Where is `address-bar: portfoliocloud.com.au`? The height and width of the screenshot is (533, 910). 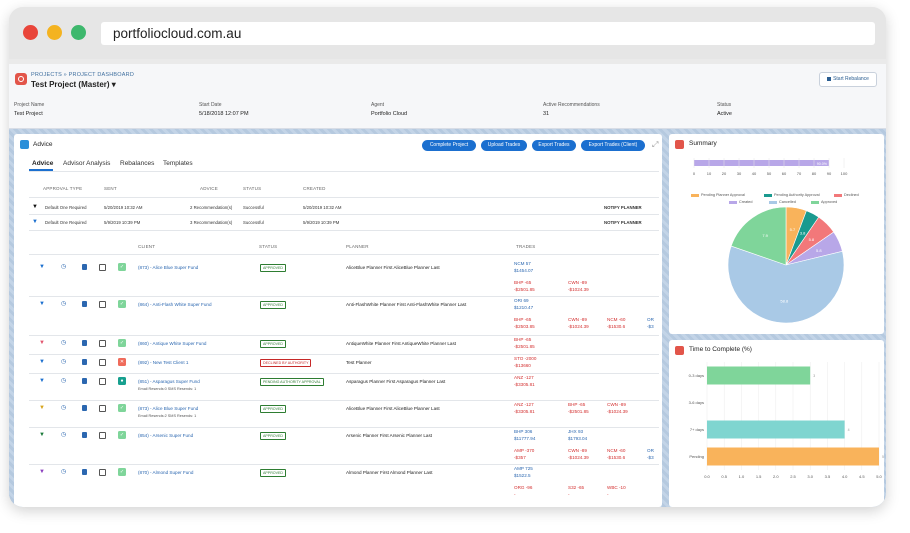 address-bar: portfoliocloud.com.au is located at coordinates (488, 33).